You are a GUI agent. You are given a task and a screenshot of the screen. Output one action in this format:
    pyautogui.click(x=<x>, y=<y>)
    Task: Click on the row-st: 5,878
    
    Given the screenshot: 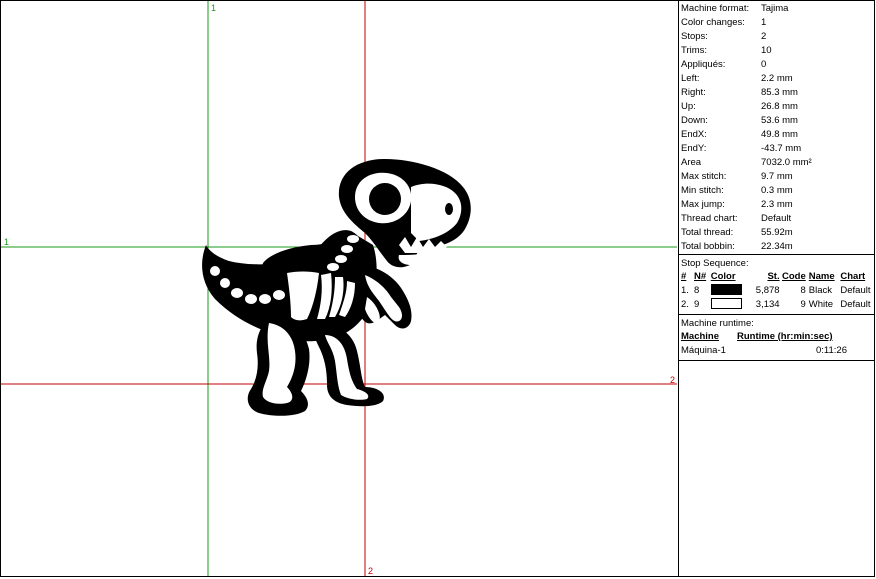 What is the action you would take?
    pyautogui.click(x=767, y=290)
    